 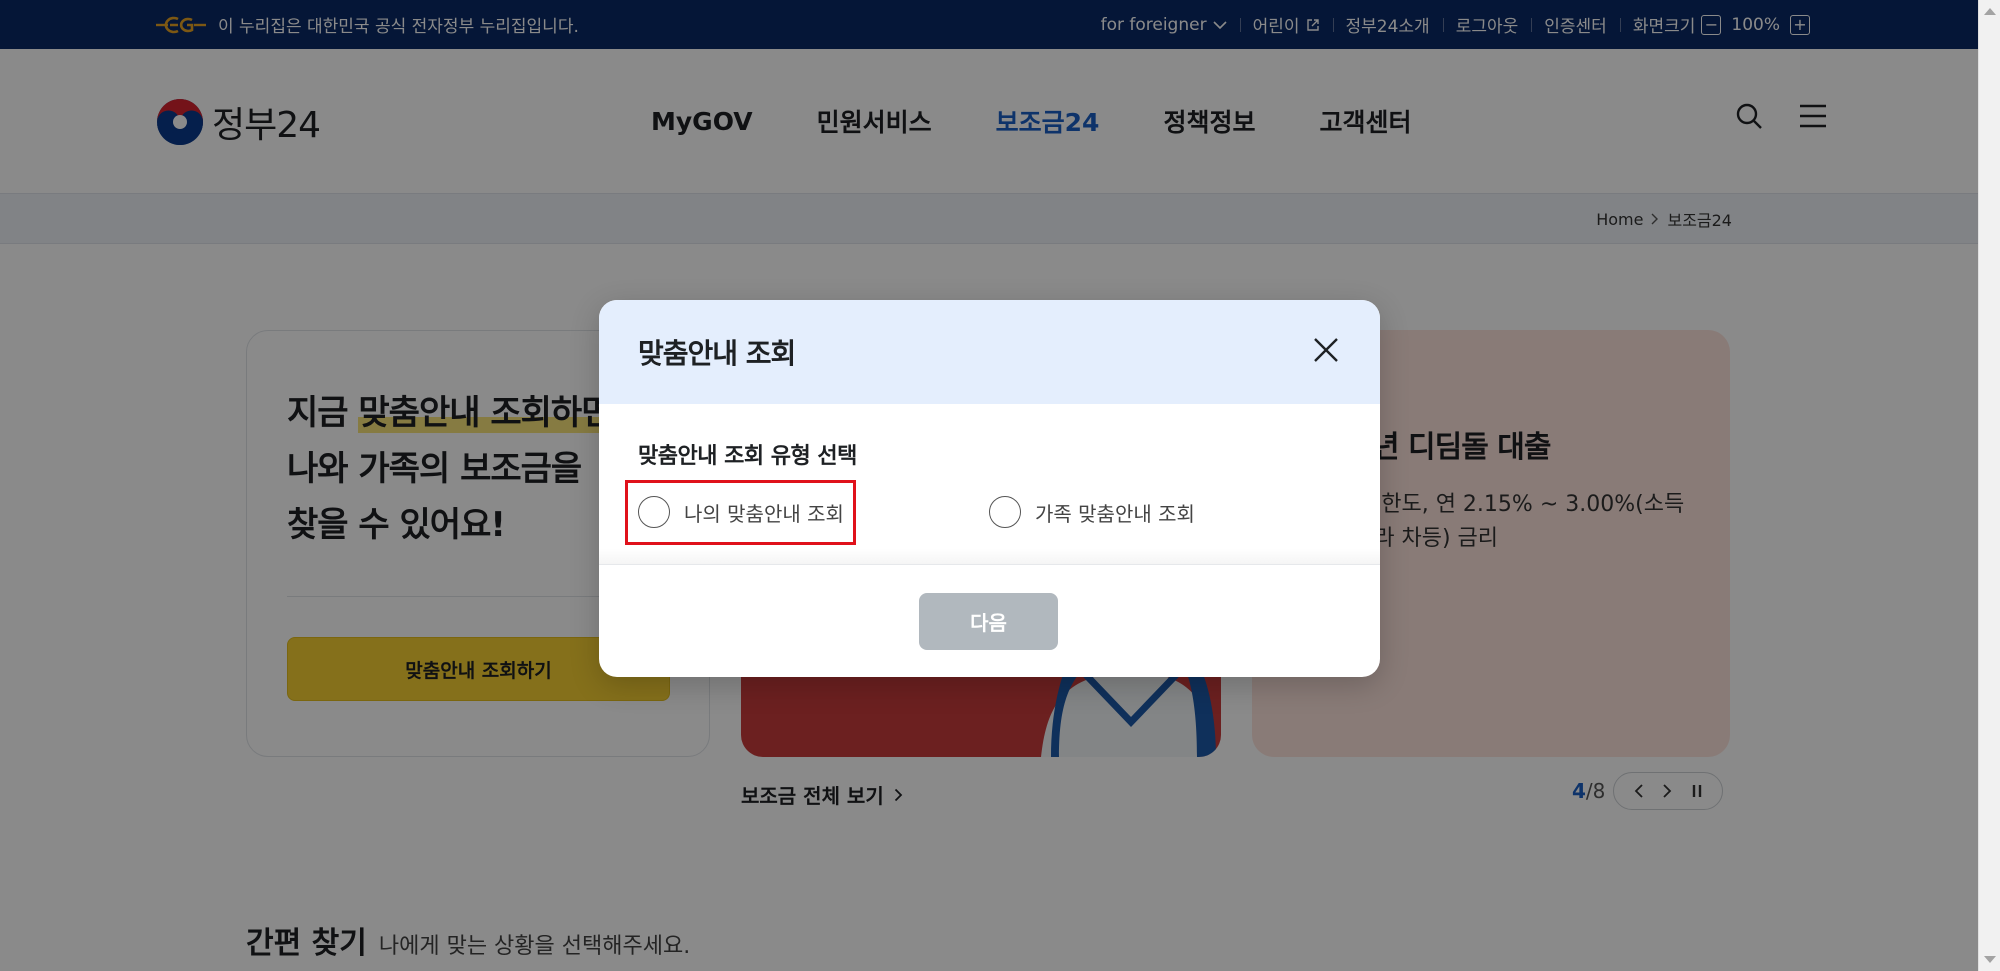 I want to click on scroll-down-arrow-icon, so click(x=1990, y=959).